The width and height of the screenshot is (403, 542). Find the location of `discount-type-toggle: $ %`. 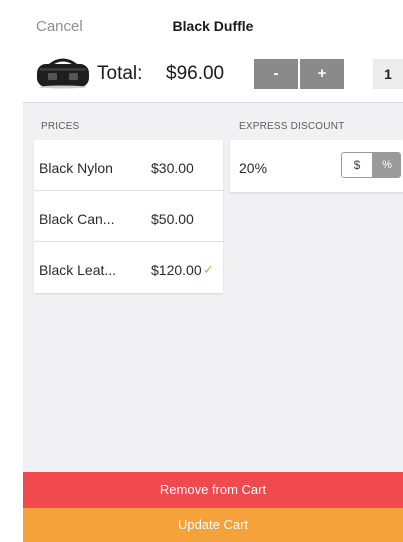

discount-type-toggle: $ % is located at coordinates (371, 165).